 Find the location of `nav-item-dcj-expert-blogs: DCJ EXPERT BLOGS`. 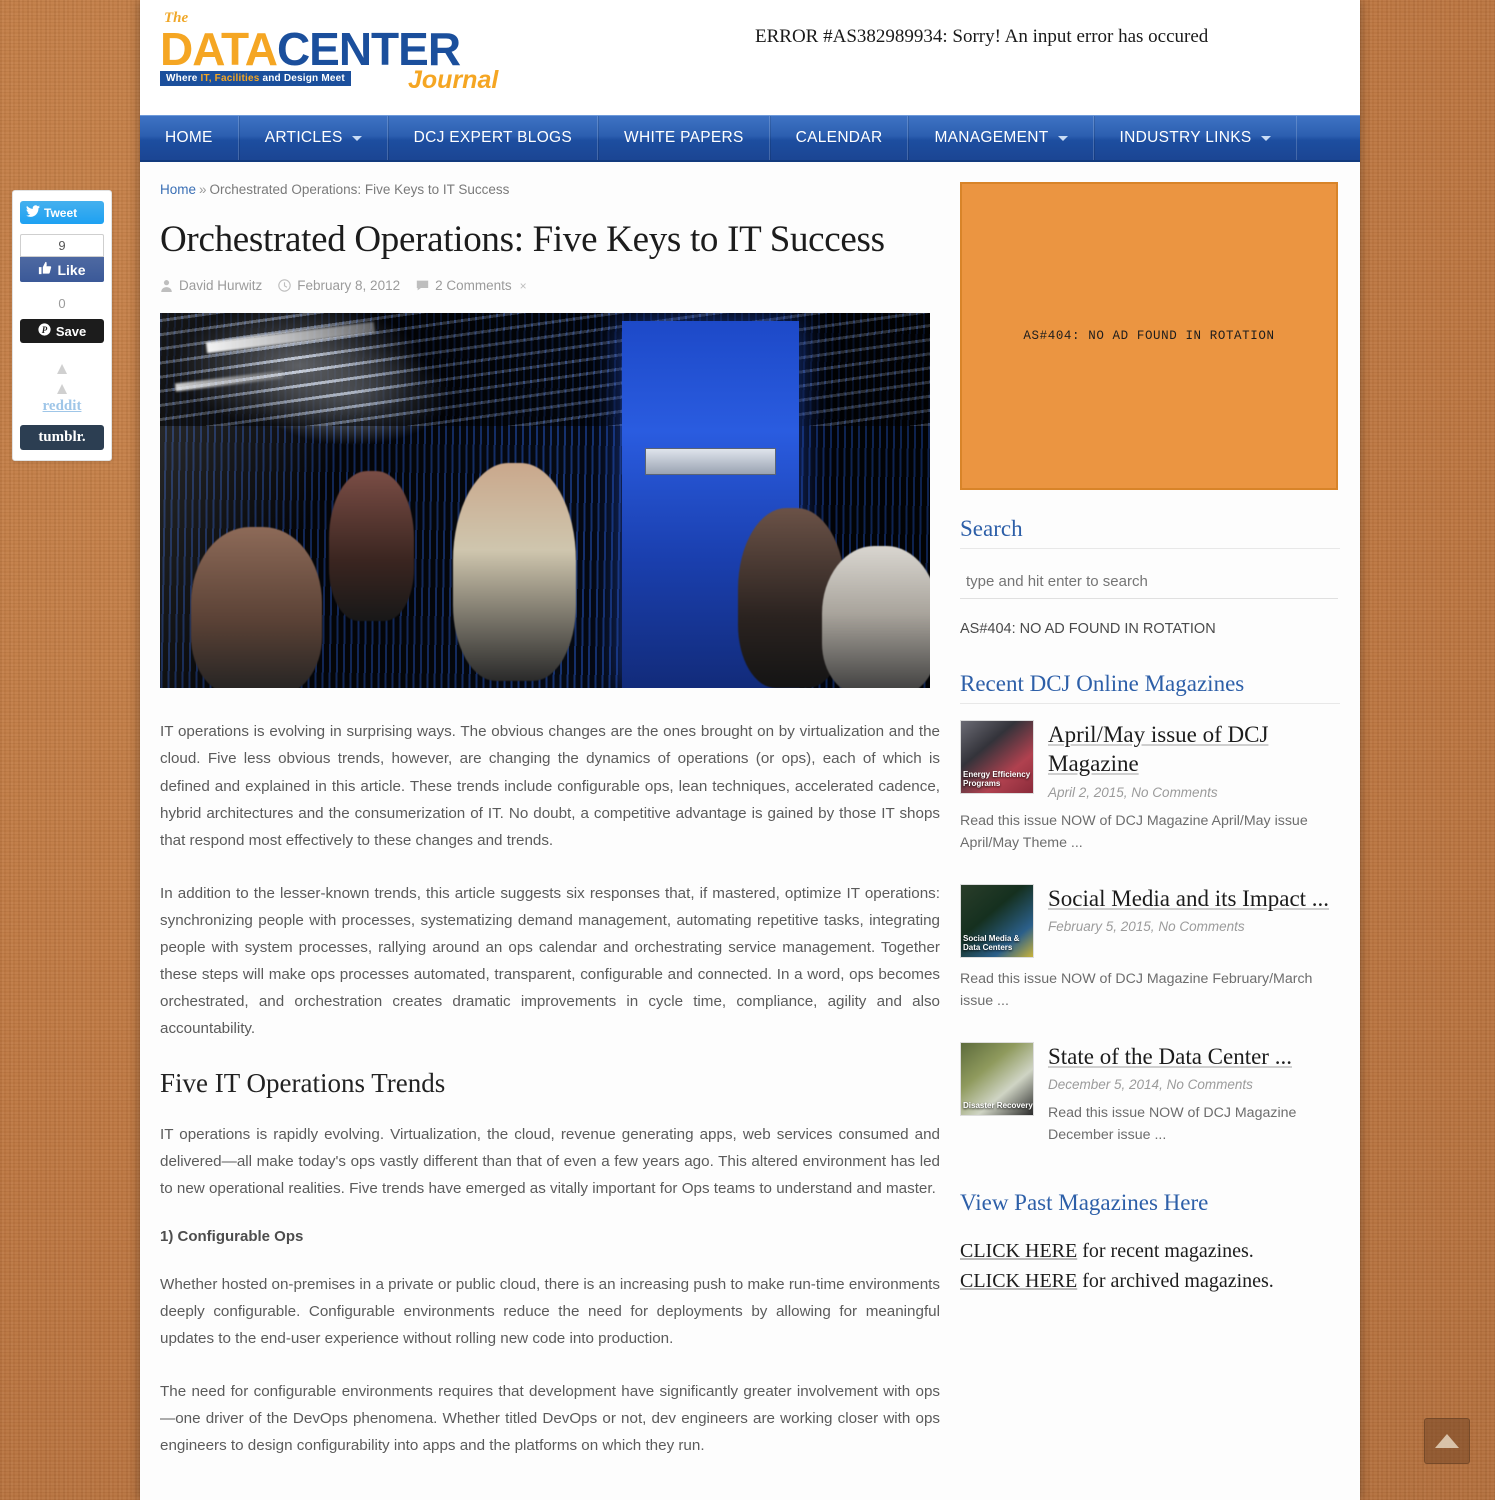

nav-item-dcj-expert-blogs: DCJ EXPERT BLOGS is located at coordinates (493, 138).